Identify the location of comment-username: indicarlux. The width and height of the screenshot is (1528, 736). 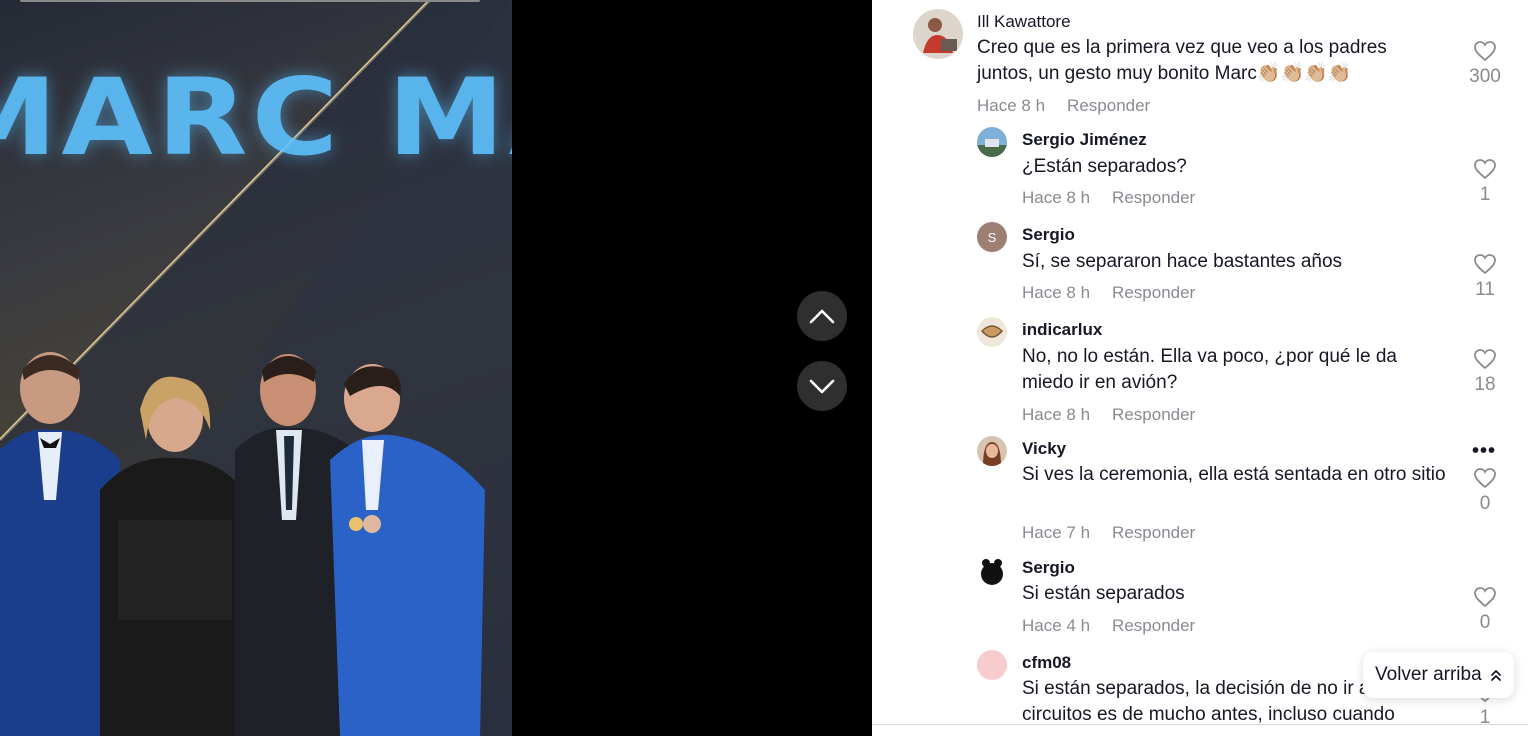
(1062, 330).